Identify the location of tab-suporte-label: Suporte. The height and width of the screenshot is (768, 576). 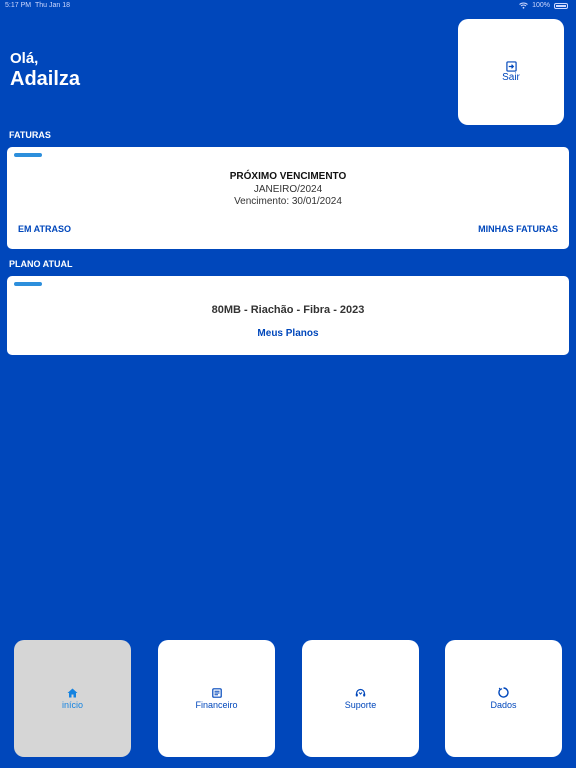
(360, 704).